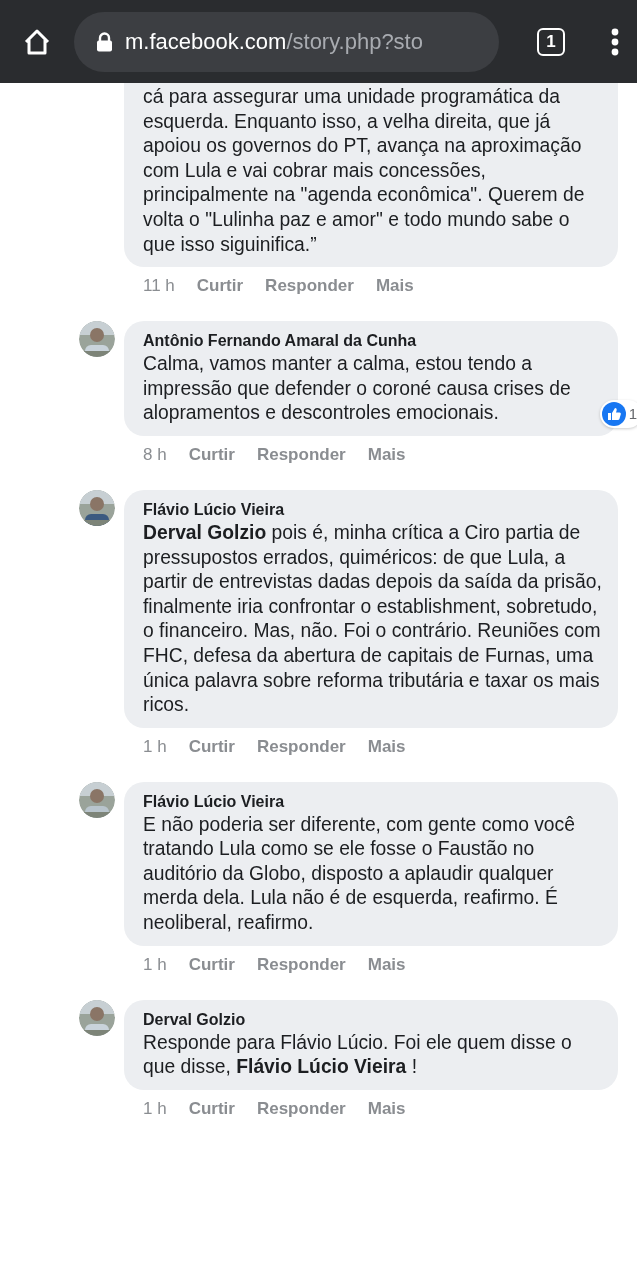 The height and width of the screenshot is (1280, 637). Describe the element at coordinates (274, 41) in the screenshot. I see `url-text: m.facebook.com/story.php?sto` at that location.